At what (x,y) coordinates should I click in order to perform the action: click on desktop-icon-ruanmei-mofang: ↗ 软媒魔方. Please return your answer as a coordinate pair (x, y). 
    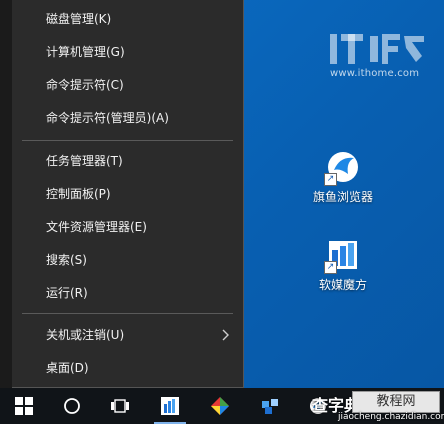
    Looking at the image, I should click on (343, 265).